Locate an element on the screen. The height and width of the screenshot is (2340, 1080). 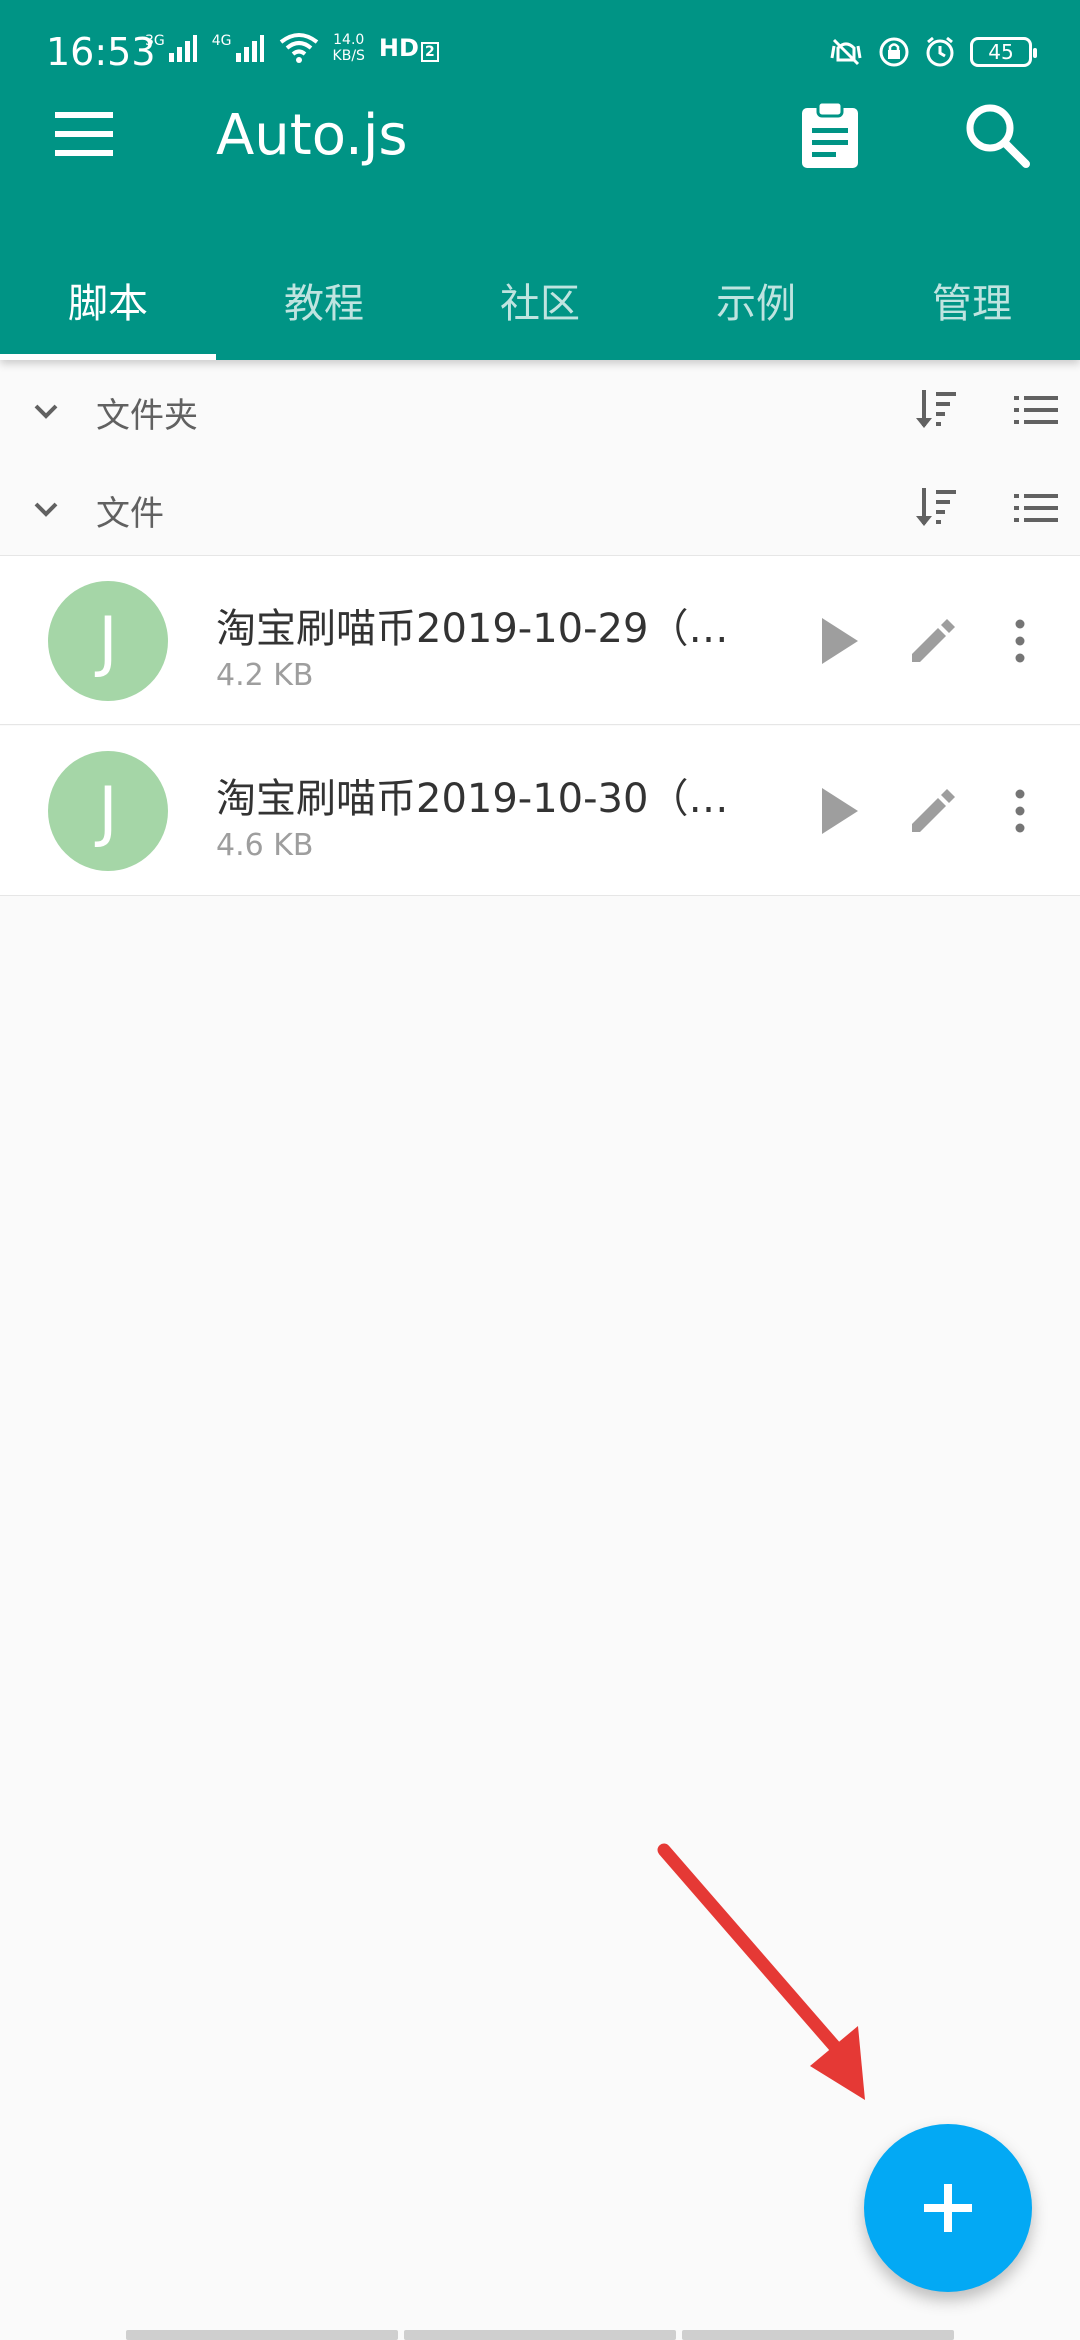
status-right-icons: 45 is located at coordinates (932, 52).